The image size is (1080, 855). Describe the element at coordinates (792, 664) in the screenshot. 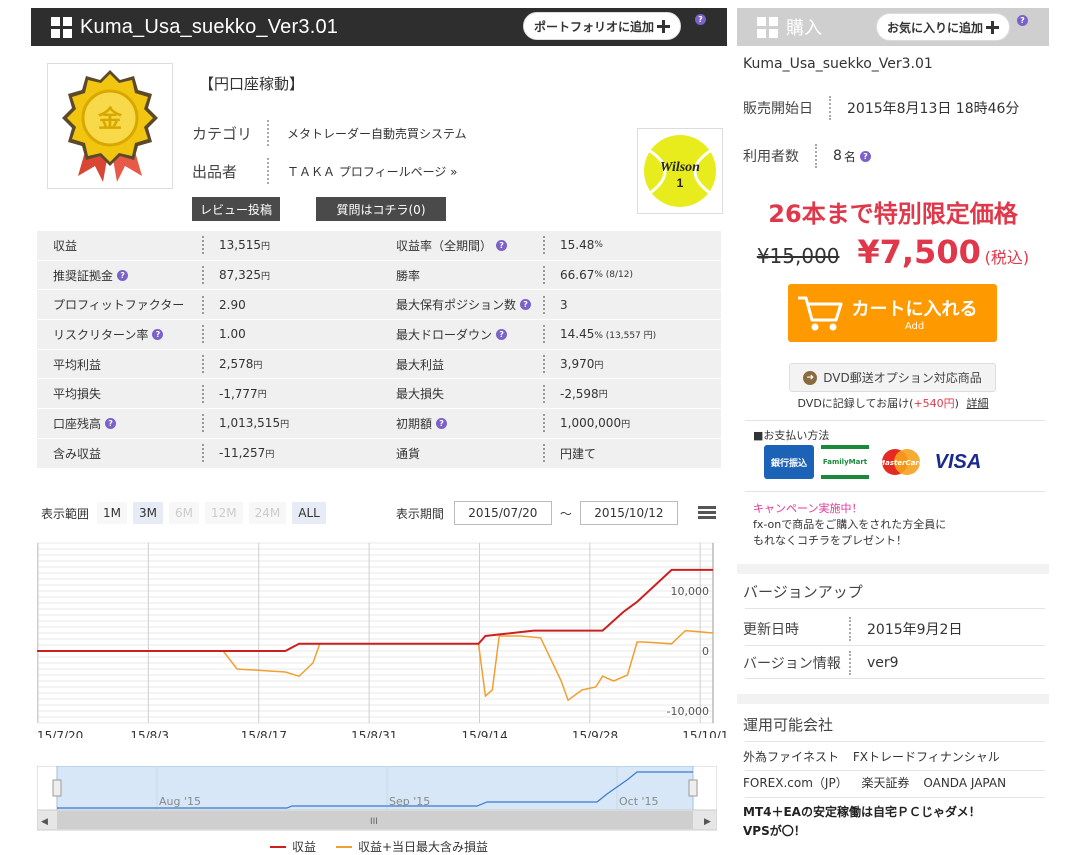

I see `version-label: バージョン情報` at that location.